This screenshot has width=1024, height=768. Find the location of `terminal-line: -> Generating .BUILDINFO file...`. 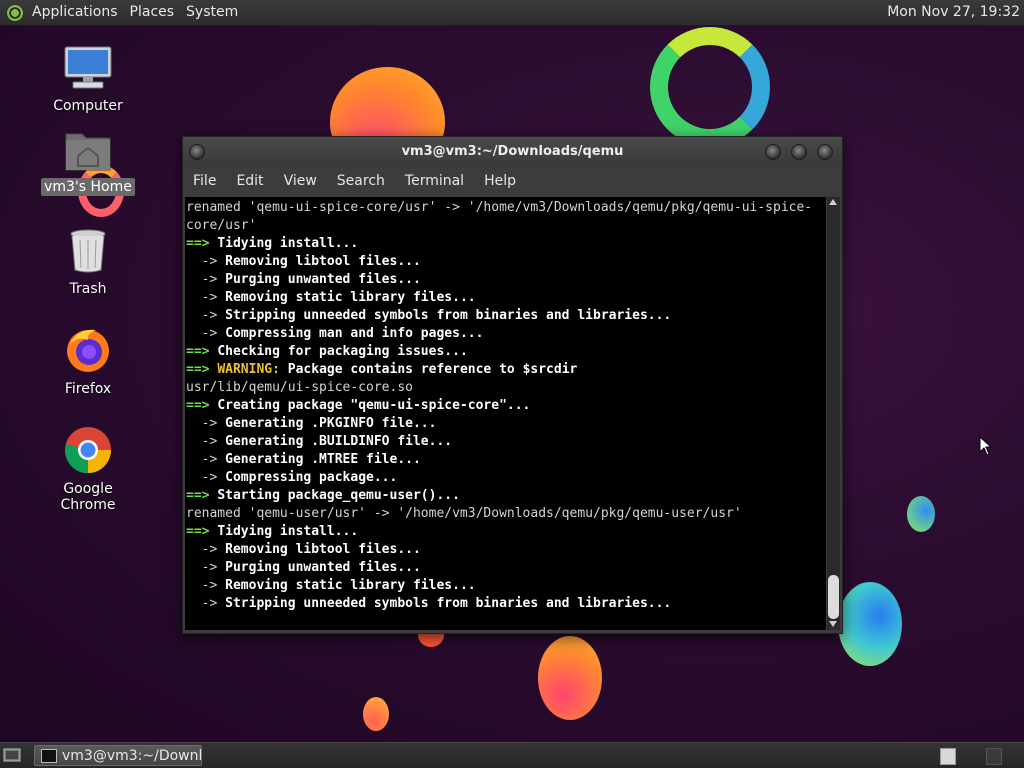

terminal-line: -> Generating .BUILDINFO file... is located at coordinates (506, 442).